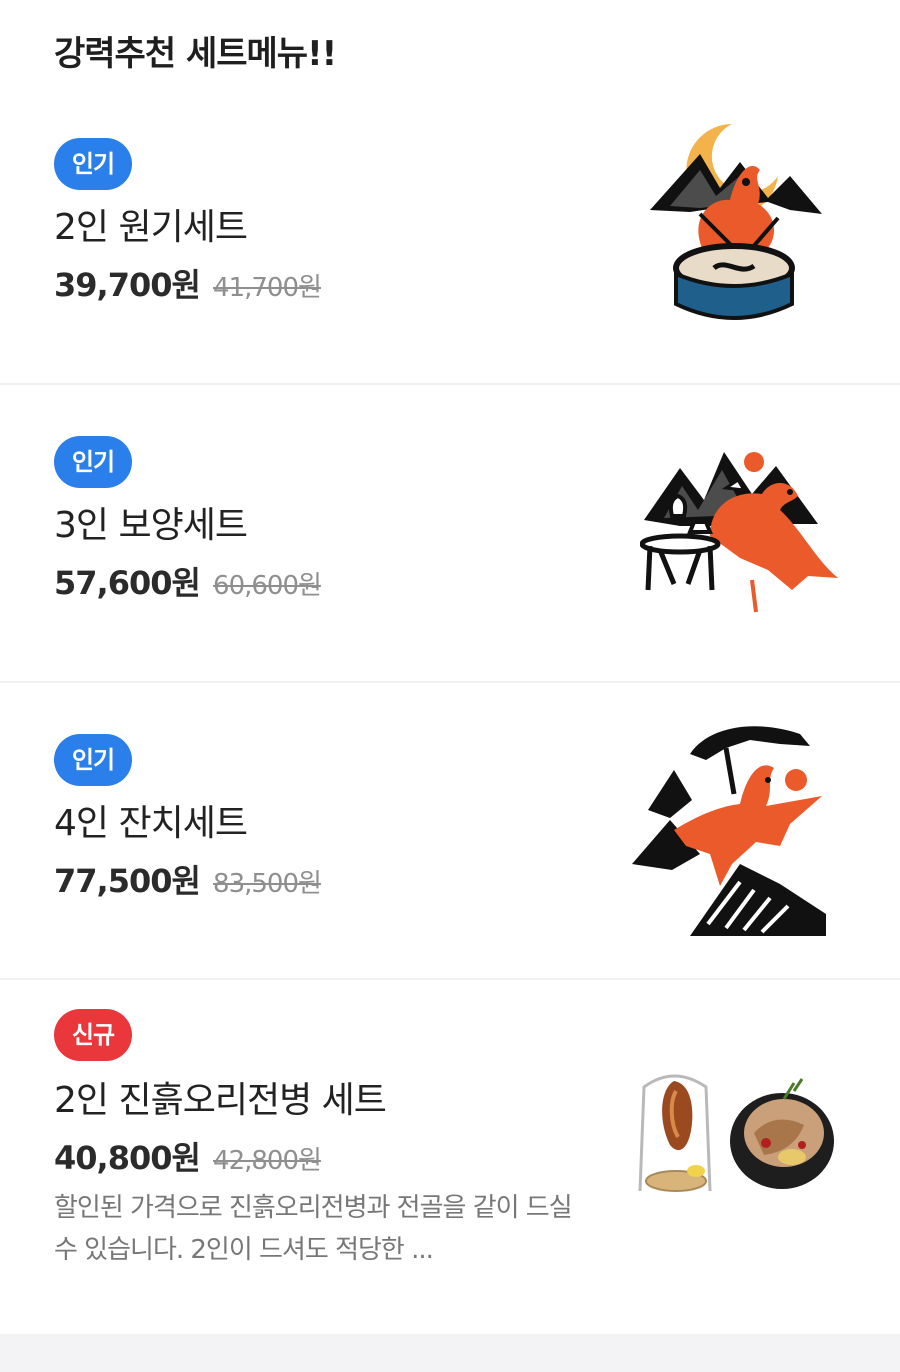  Describe the element at coordinates (267, 884) in the screenshot. I see `original-price: 83,500원` at that location.